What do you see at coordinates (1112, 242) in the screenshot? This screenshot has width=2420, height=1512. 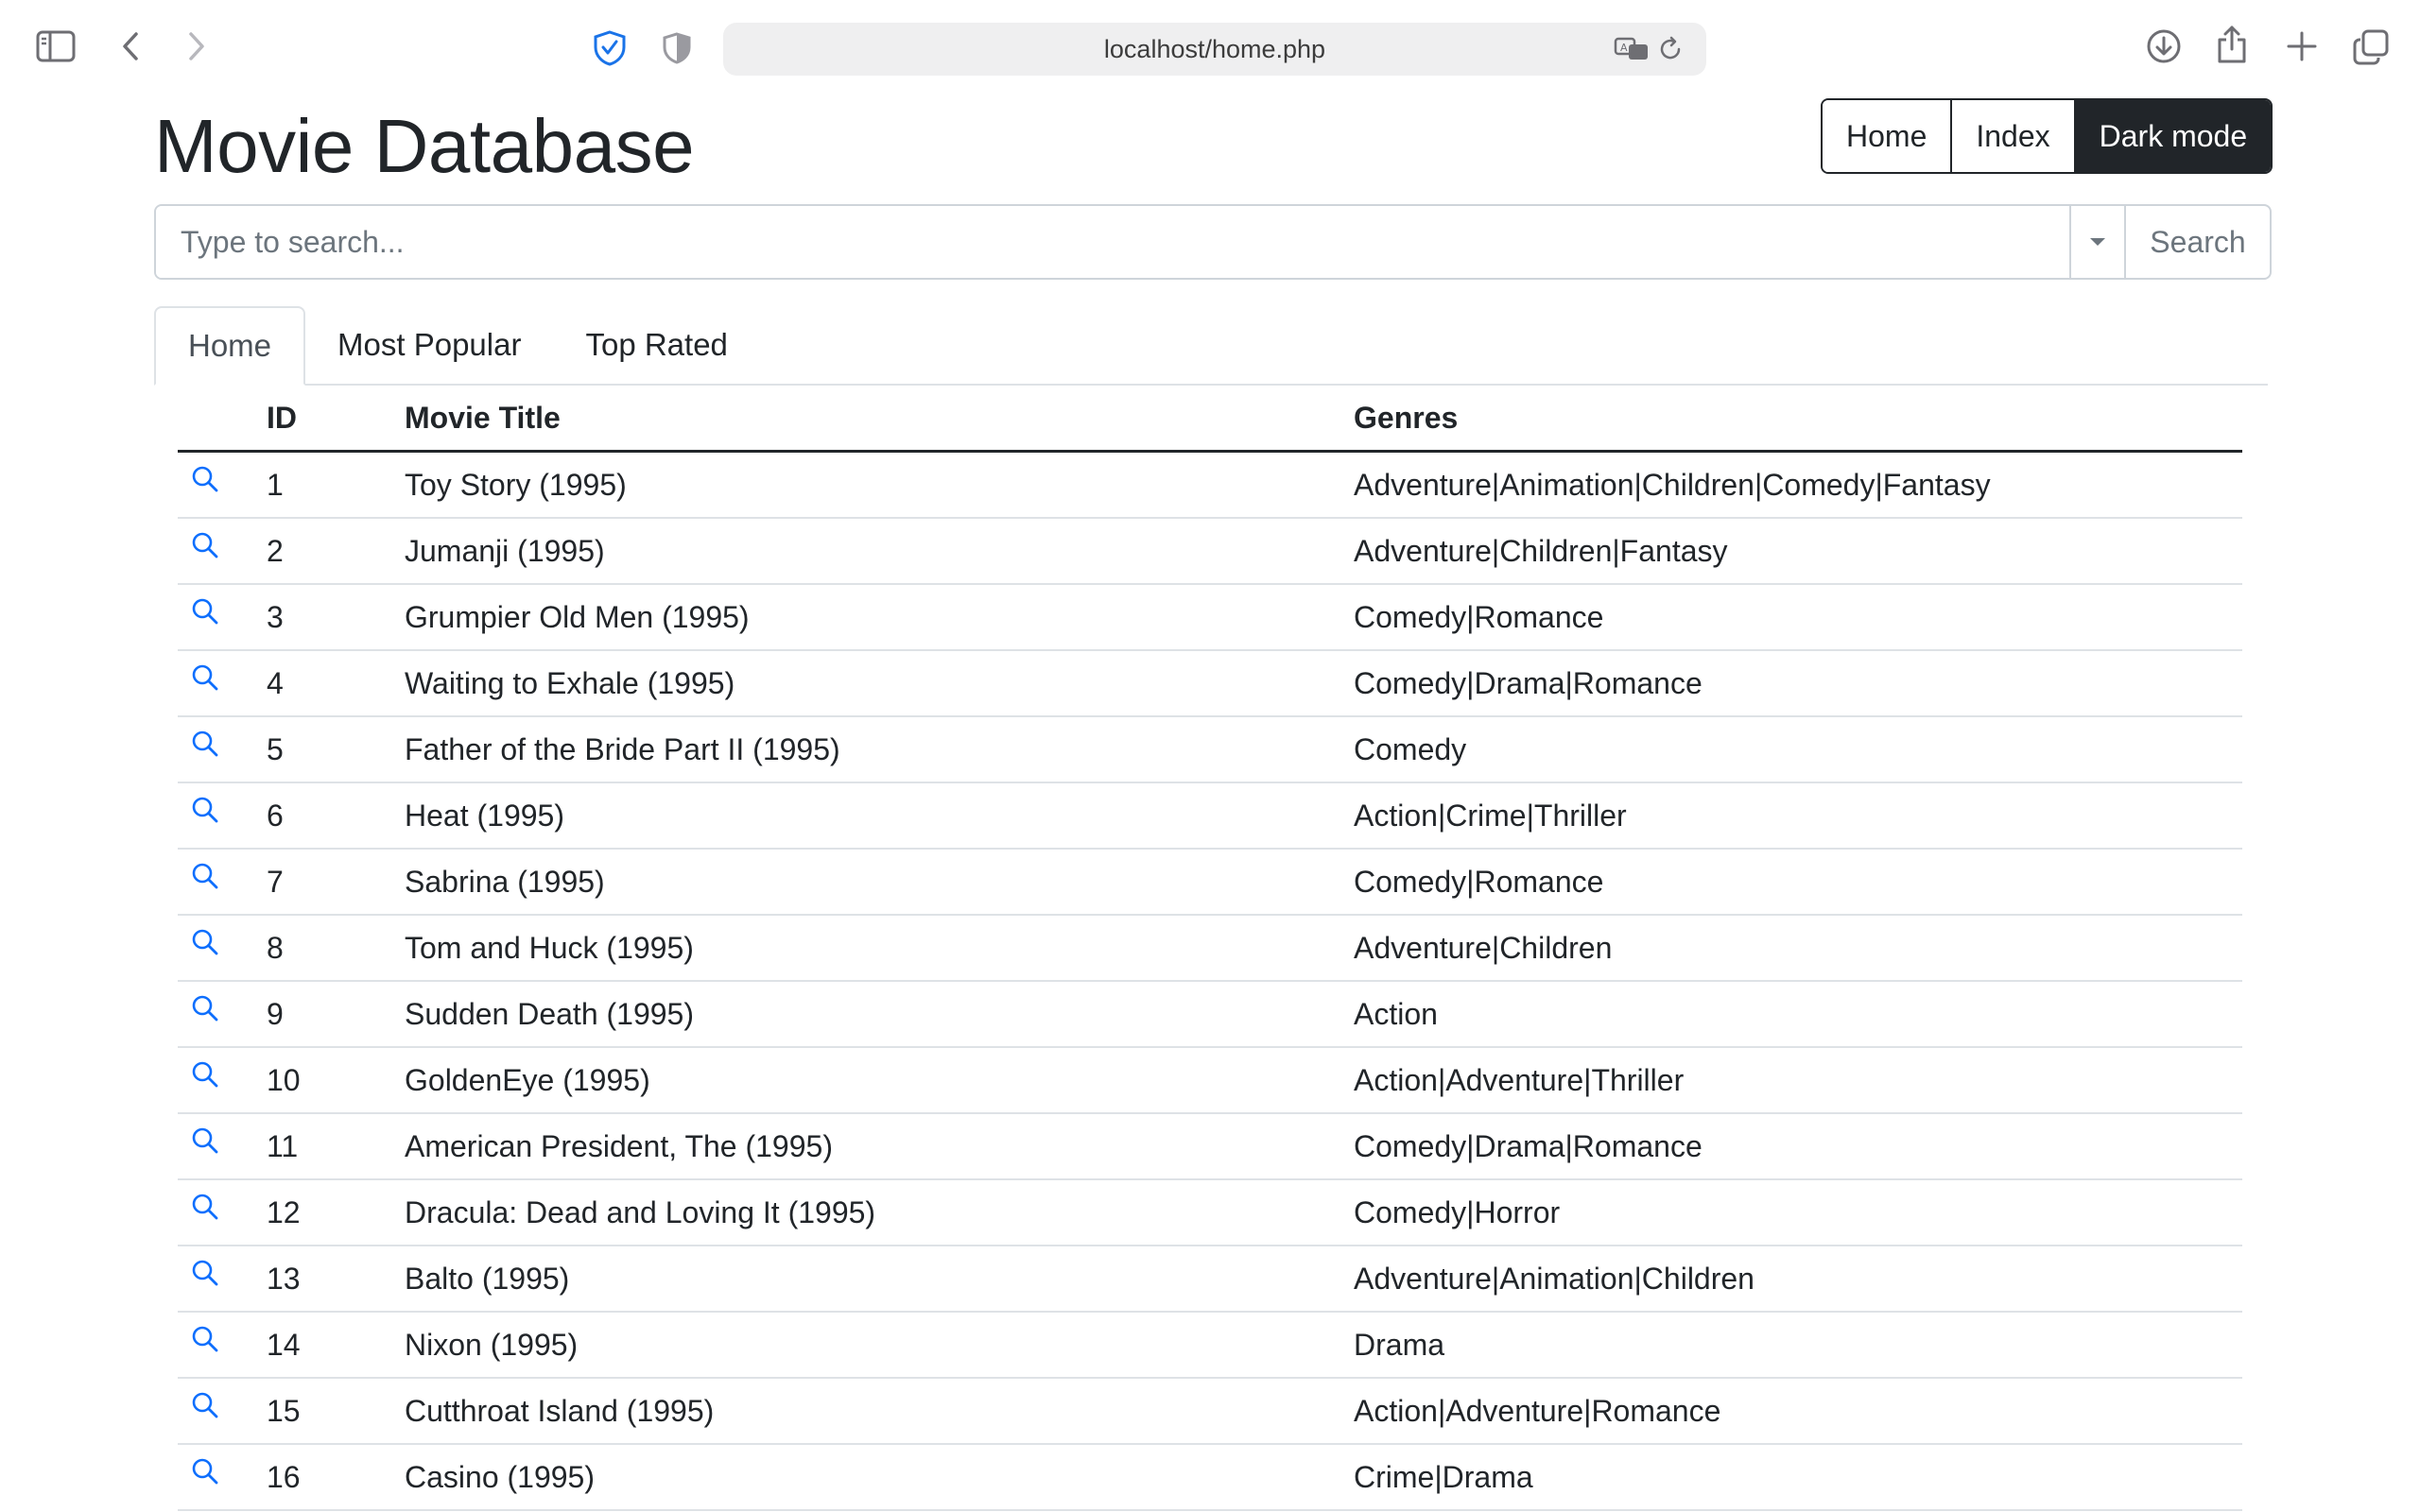 I see `search-input` at bounding box center [1112, 242].